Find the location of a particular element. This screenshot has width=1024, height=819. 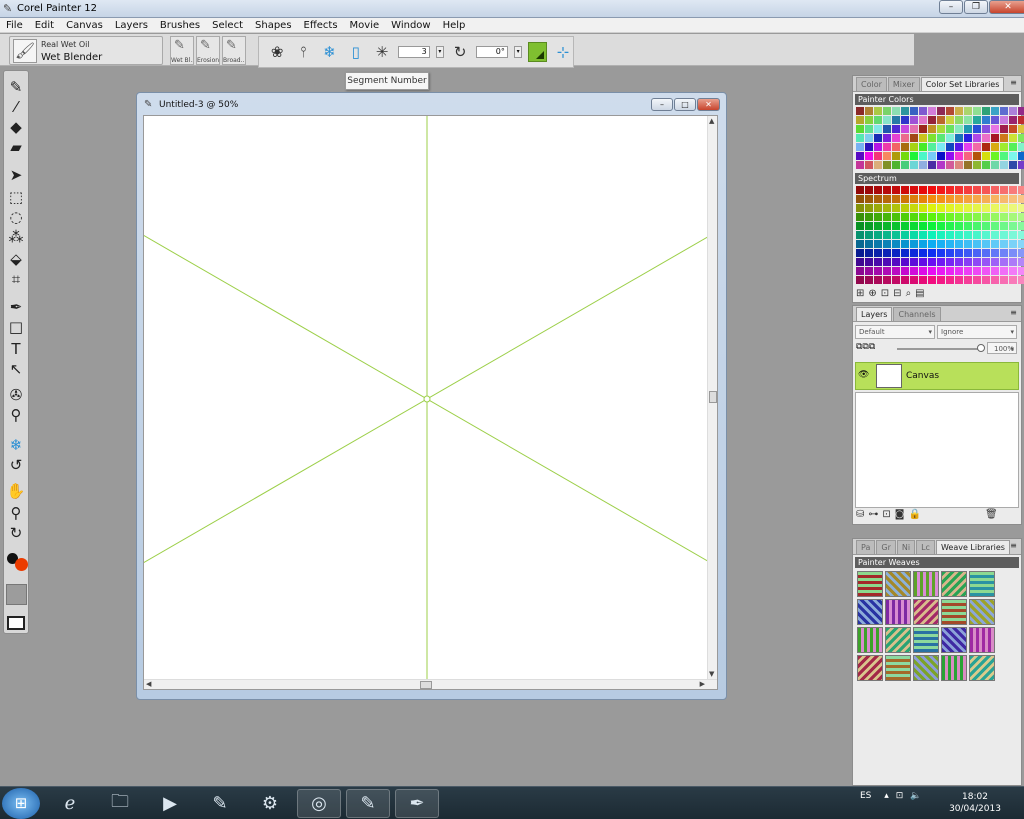

paper-selector is located at coordinates (16, 594).